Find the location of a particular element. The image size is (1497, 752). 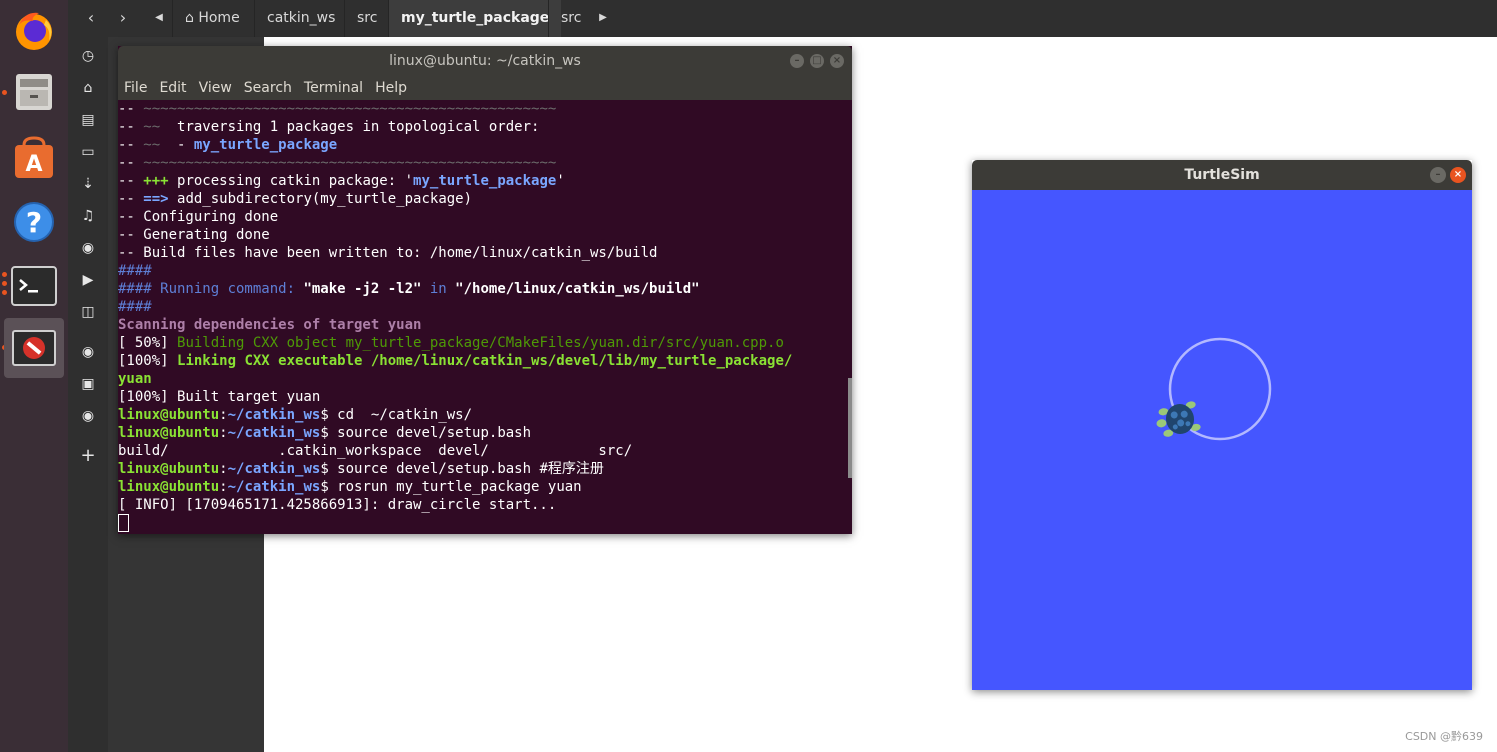

recent-icon: ◷ is located at coordinates (88, 56).